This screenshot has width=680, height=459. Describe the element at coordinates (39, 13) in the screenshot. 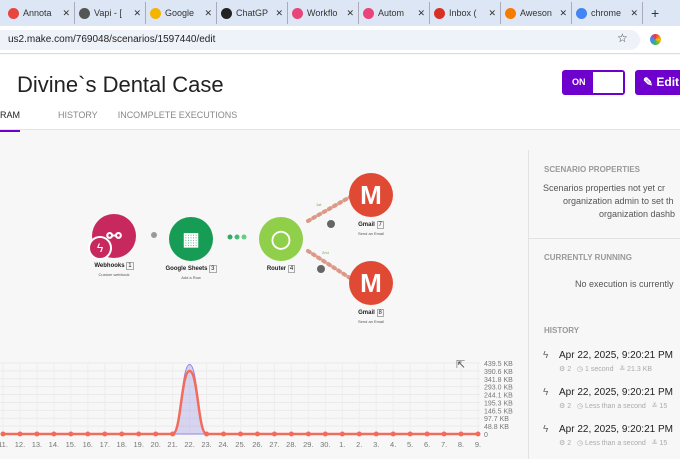

I see `browser-tab: Annota ✕` at that location.